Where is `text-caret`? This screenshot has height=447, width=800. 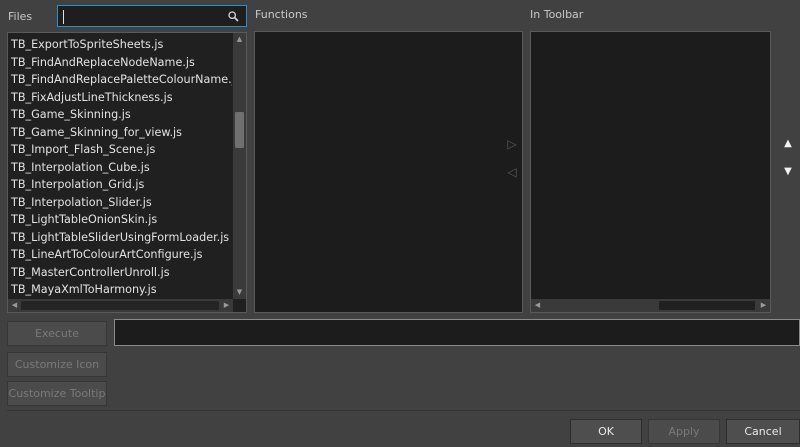 text-caret is located at coordinates (63, 17).